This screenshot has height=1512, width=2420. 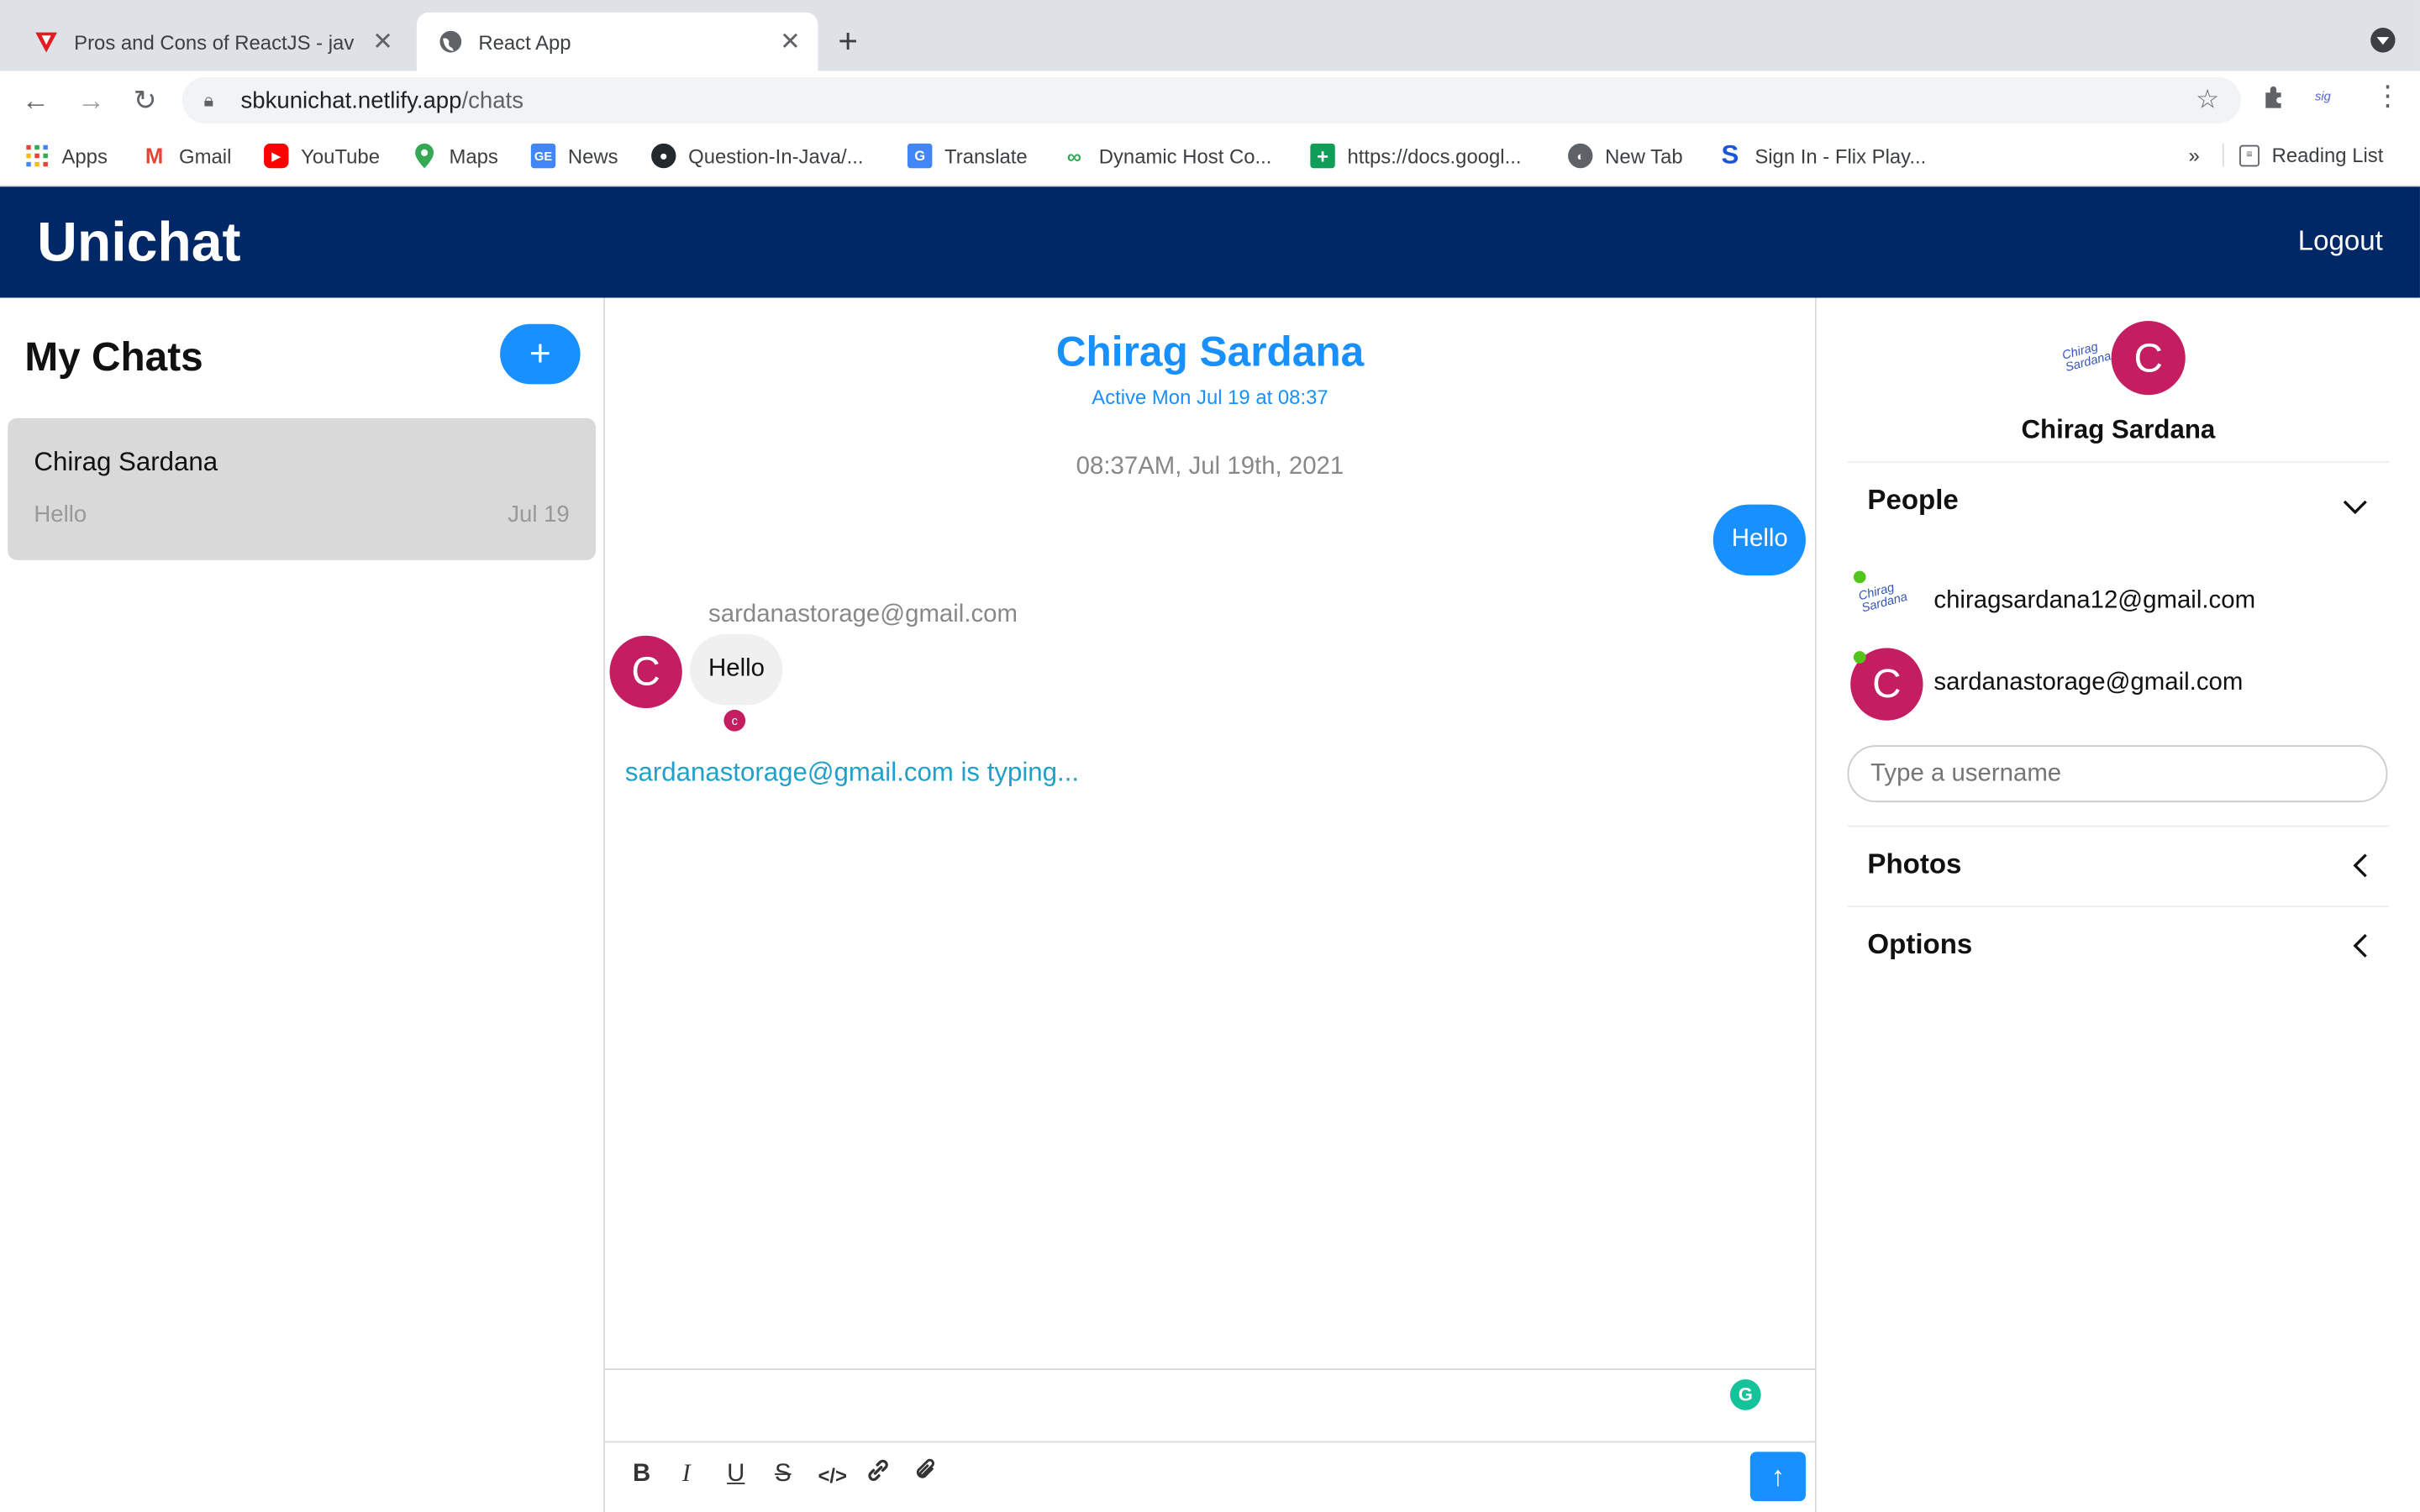 I want to click on bookmark-news: GE News, so click(x=574, y=156).